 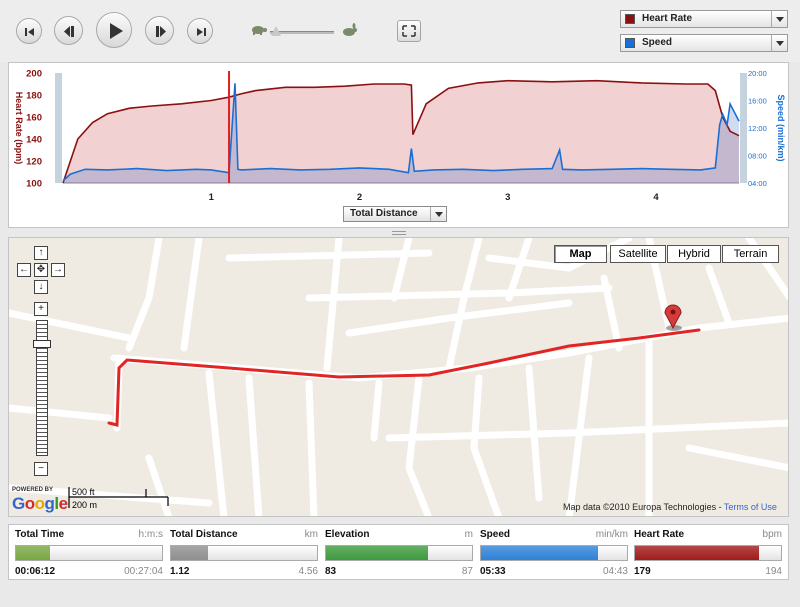 What do you see at coordinates (656, 197) in the screenshot?
I see `x-tick-label: 4` at bounding box center [656, 197].